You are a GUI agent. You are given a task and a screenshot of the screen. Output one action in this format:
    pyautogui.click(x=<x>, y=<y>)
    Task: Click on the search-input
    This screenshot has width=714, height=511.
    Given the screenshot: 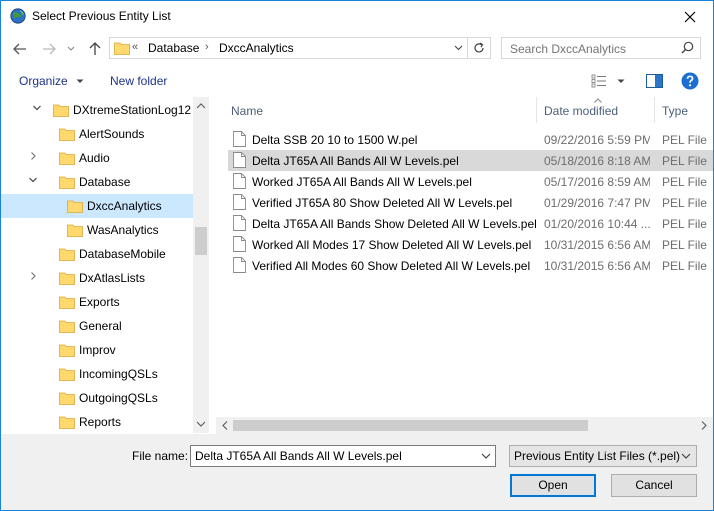 What is the action you would take?
    pyautogui.click(x=595, y=49)
    